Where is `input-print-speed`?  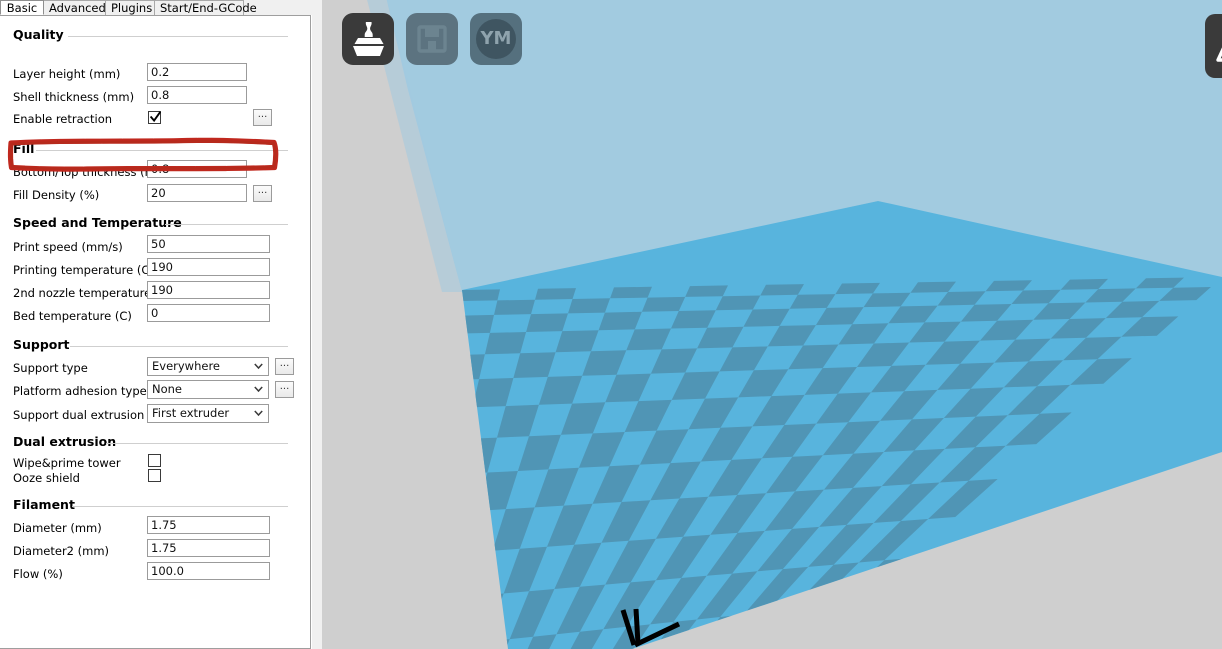 input-print-speed is located at coordinates (208, 244).